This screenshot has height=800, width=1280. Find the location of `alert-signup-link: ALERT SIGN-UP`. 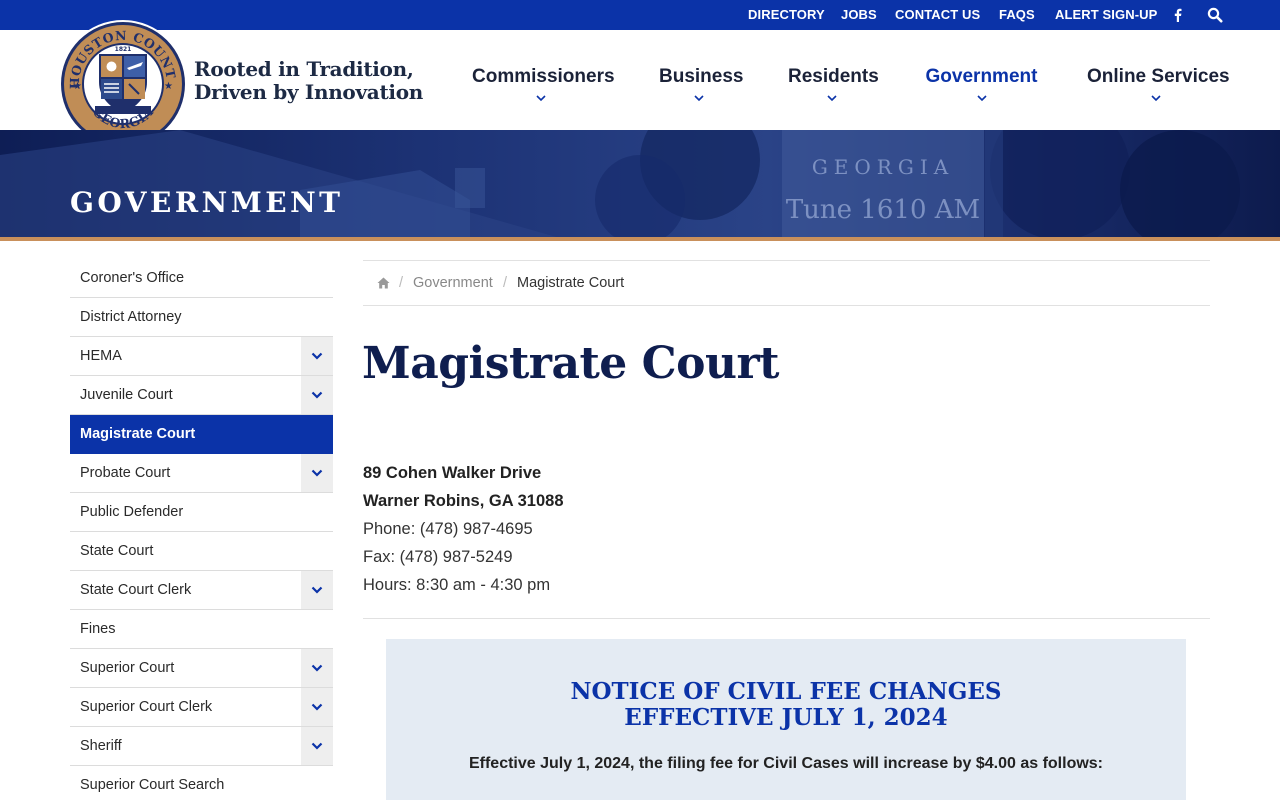

alert-signup-link: ALERT SIGN-UP is located at coordinates (1106, 15).